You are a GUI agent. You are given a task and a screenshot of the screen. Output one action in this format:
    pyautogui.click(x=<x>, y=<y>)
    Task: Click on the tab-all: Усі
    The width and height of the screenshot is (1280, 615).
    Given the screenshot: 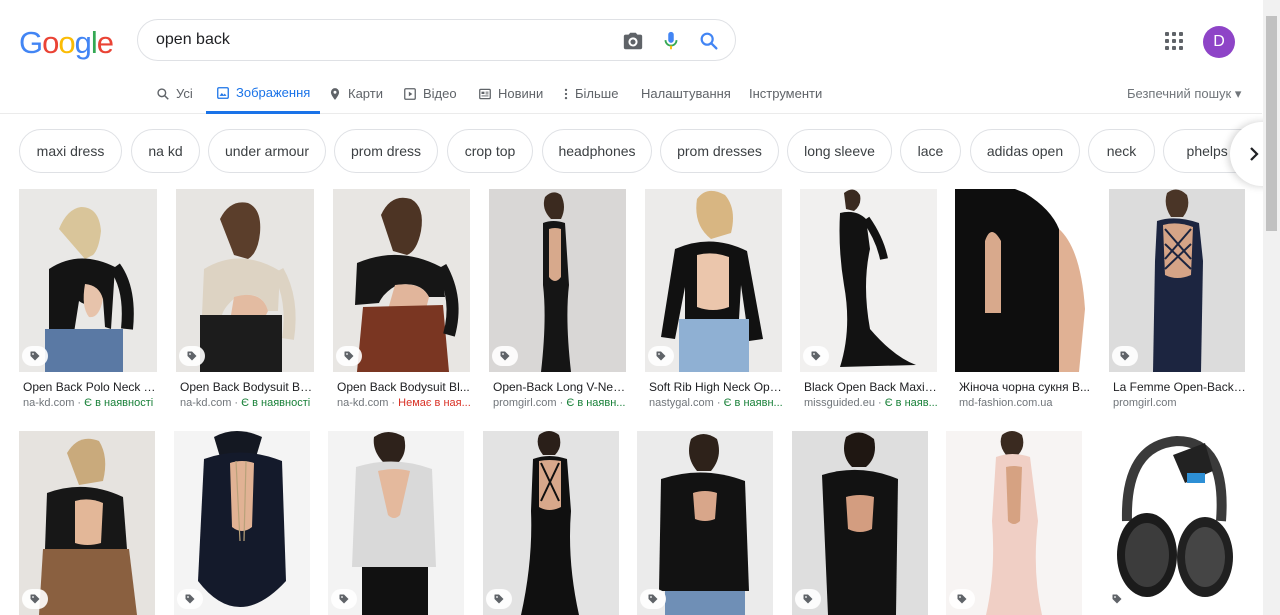 What is the action you would take?
    pyautogui.click(x=174, y=93)
    